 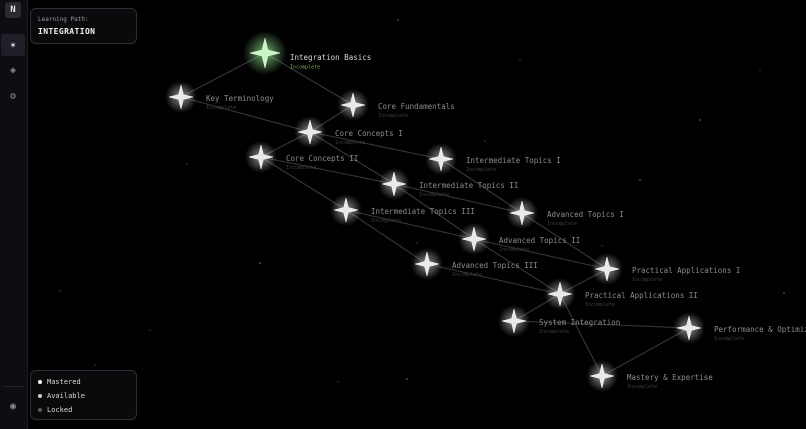 I want to click on left-sidebar: N ✶ ◈ ⚙ ◉, so click(x=14, y=214).